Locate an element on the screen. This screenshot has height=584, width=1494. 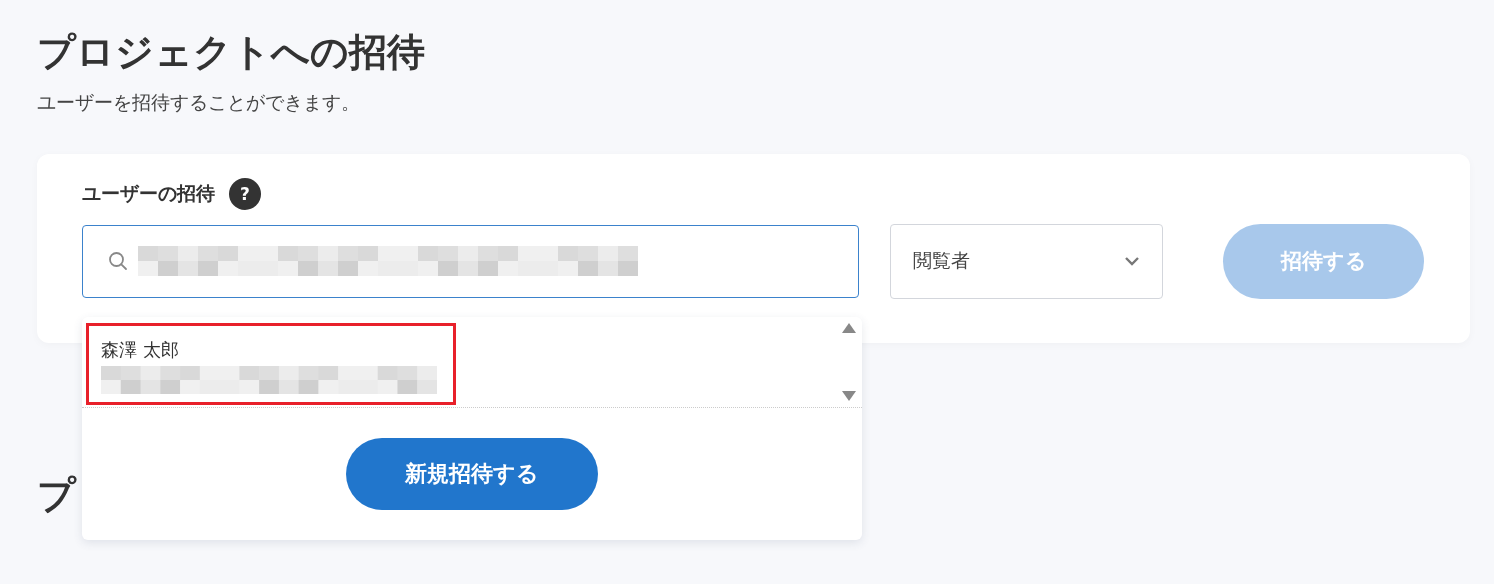
scroll-down-icon is located at coordinates (849, 395).